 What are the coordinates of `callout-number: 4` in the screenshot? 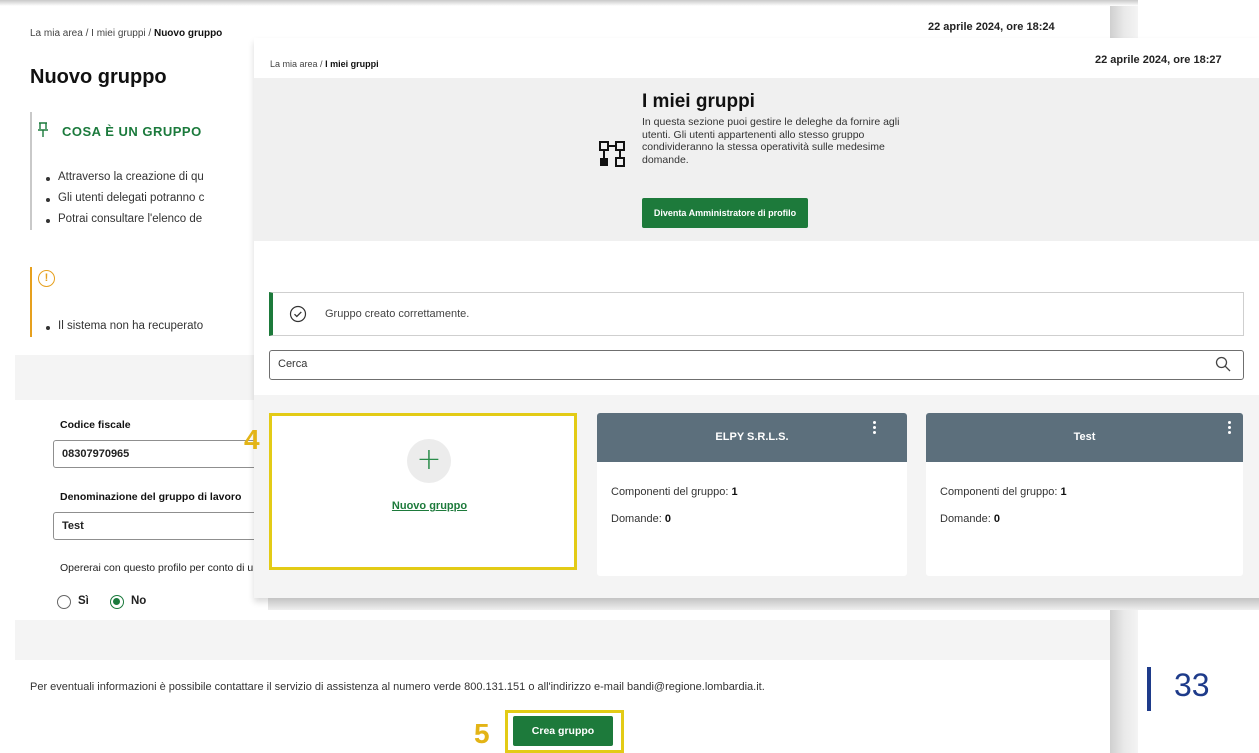 It's located at (252, 439).